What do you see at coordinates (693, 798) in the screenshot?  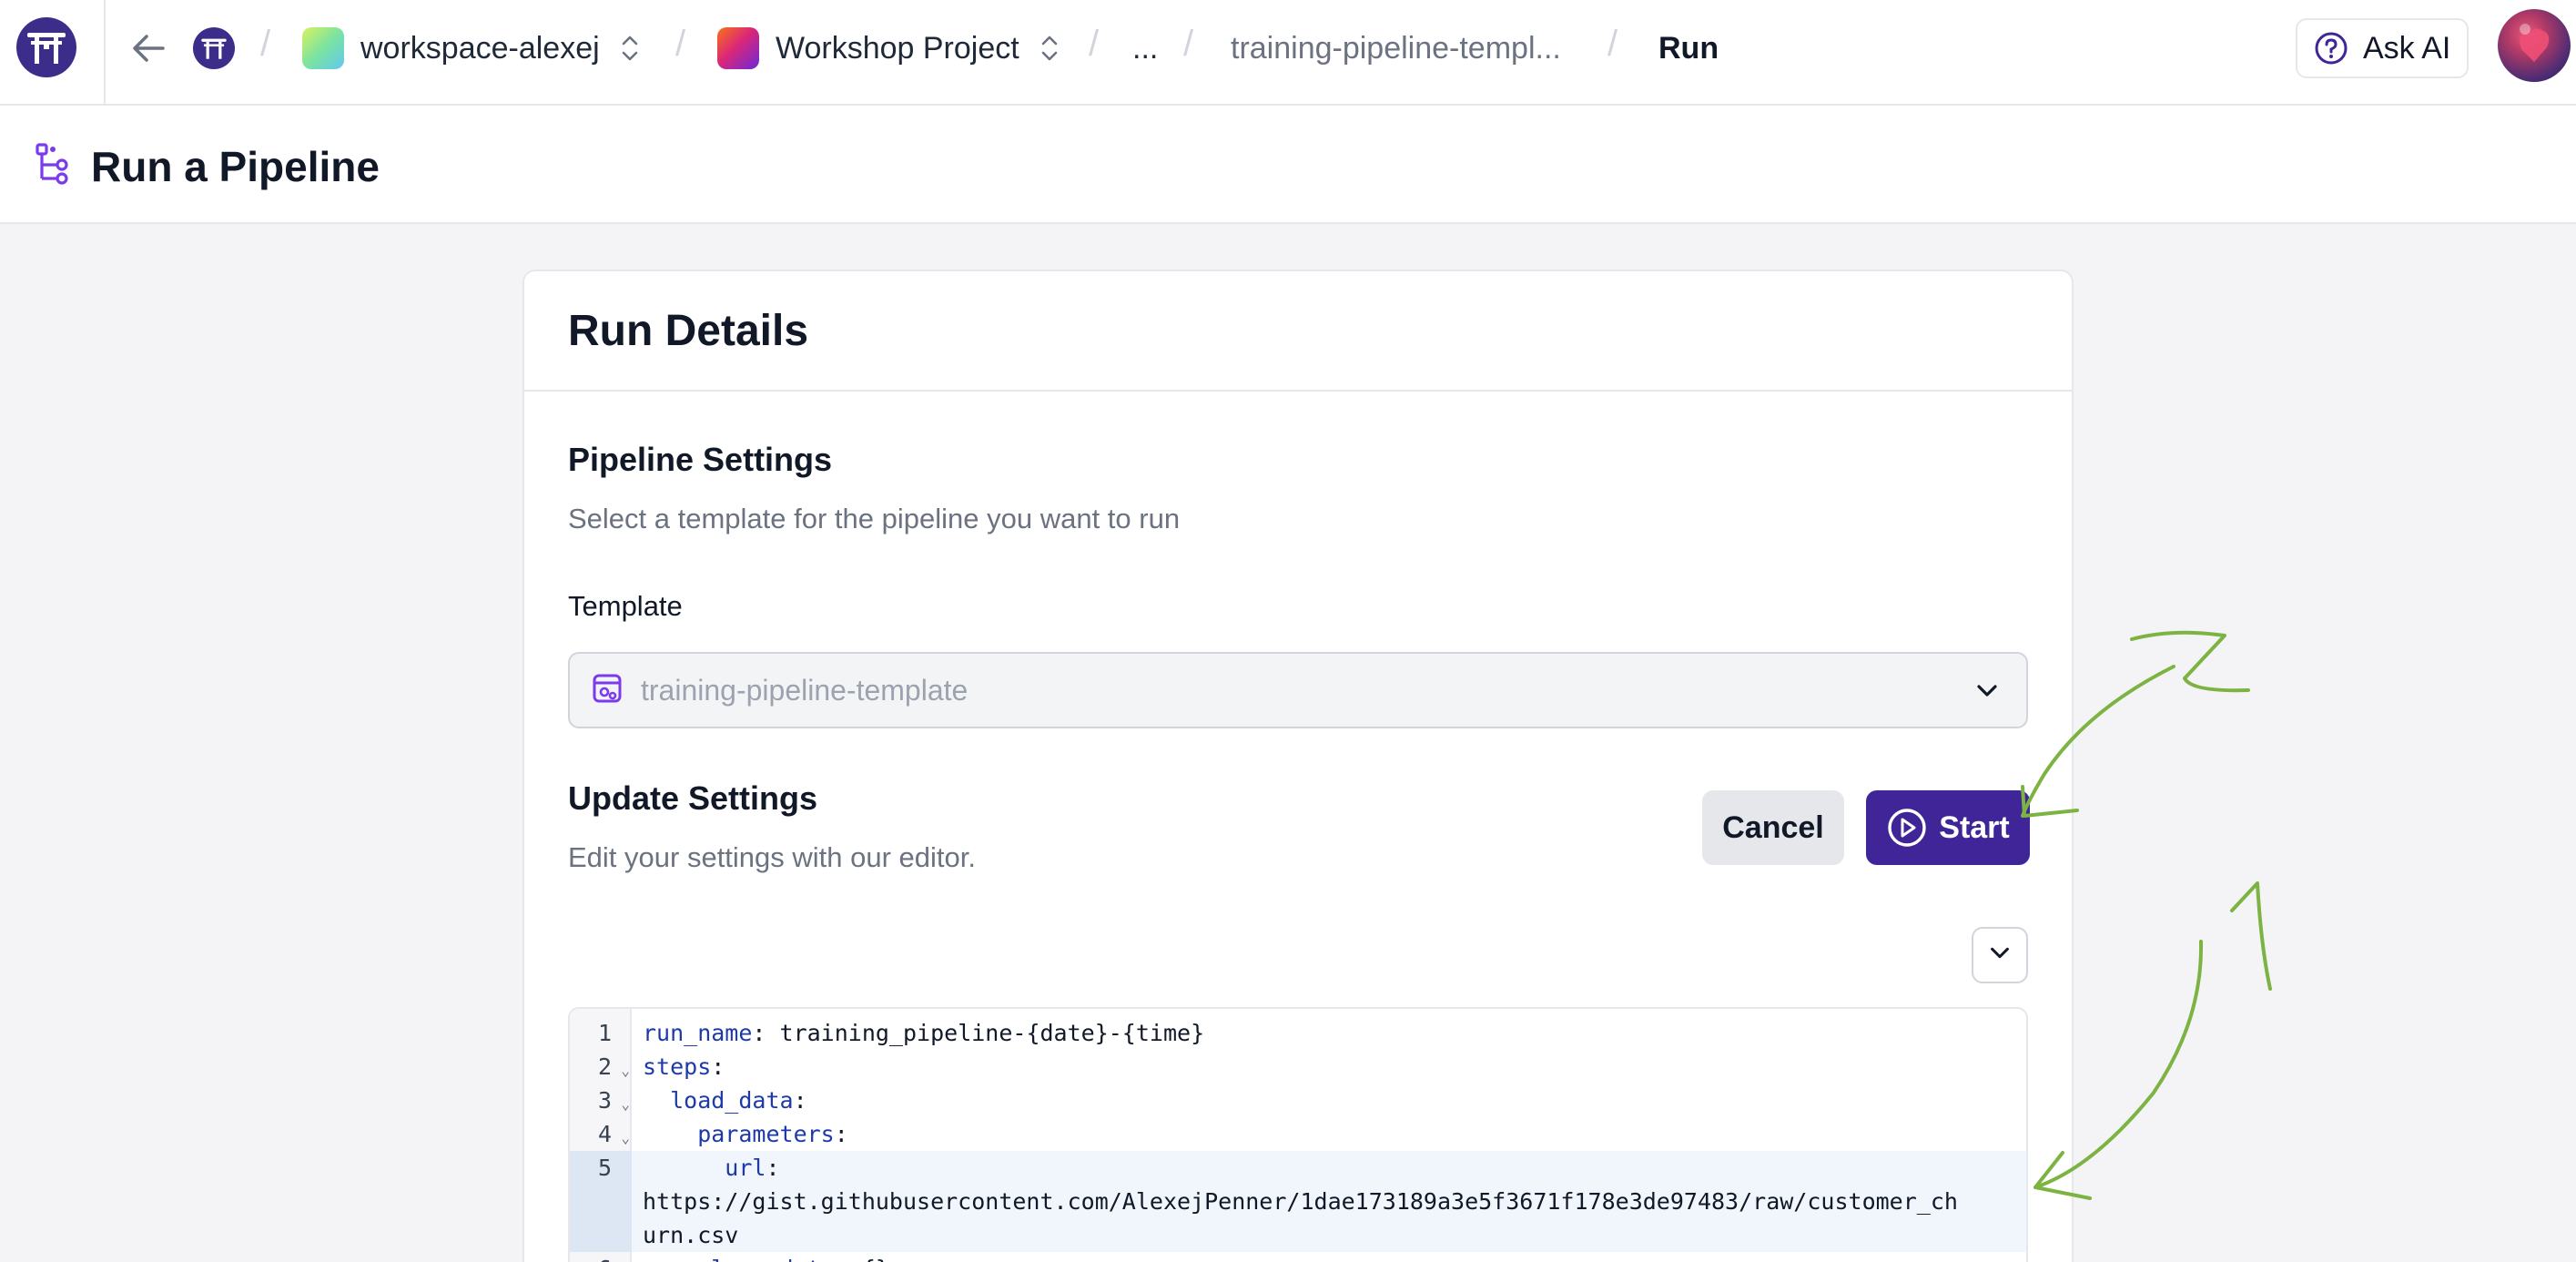 I see `update-settings-title: Update Settings` at bounding box center [693, 798].